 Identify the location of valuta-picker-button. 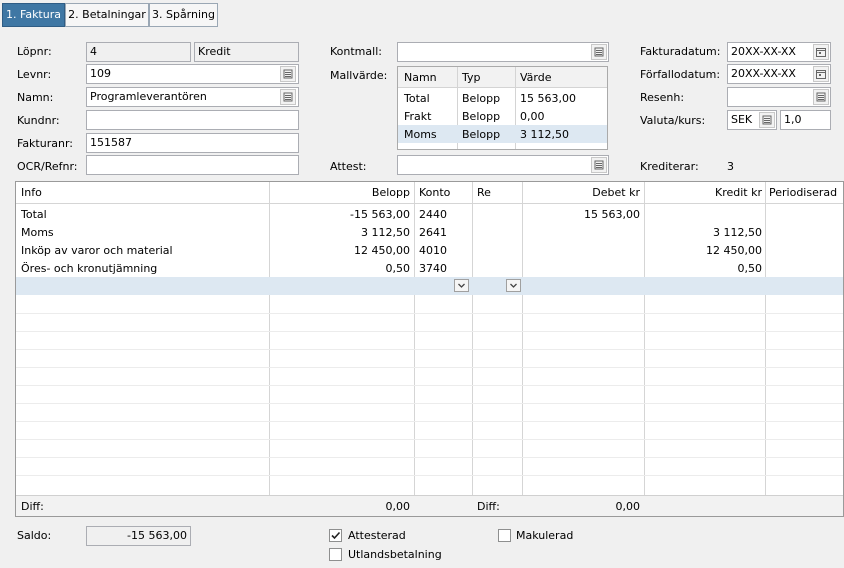
(767, 120).